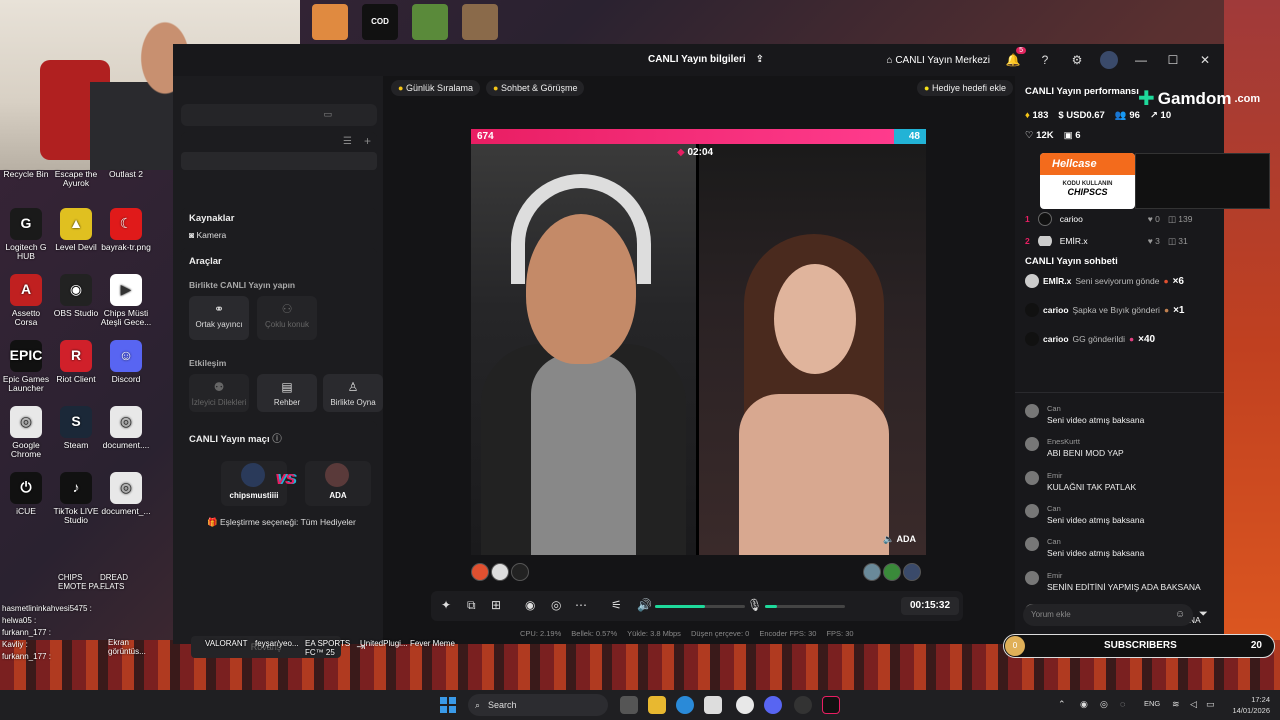 The image size is (1280, 720). Describe the element at coordinates (448, 705) in the screenshot. I see `start-button` at that location.